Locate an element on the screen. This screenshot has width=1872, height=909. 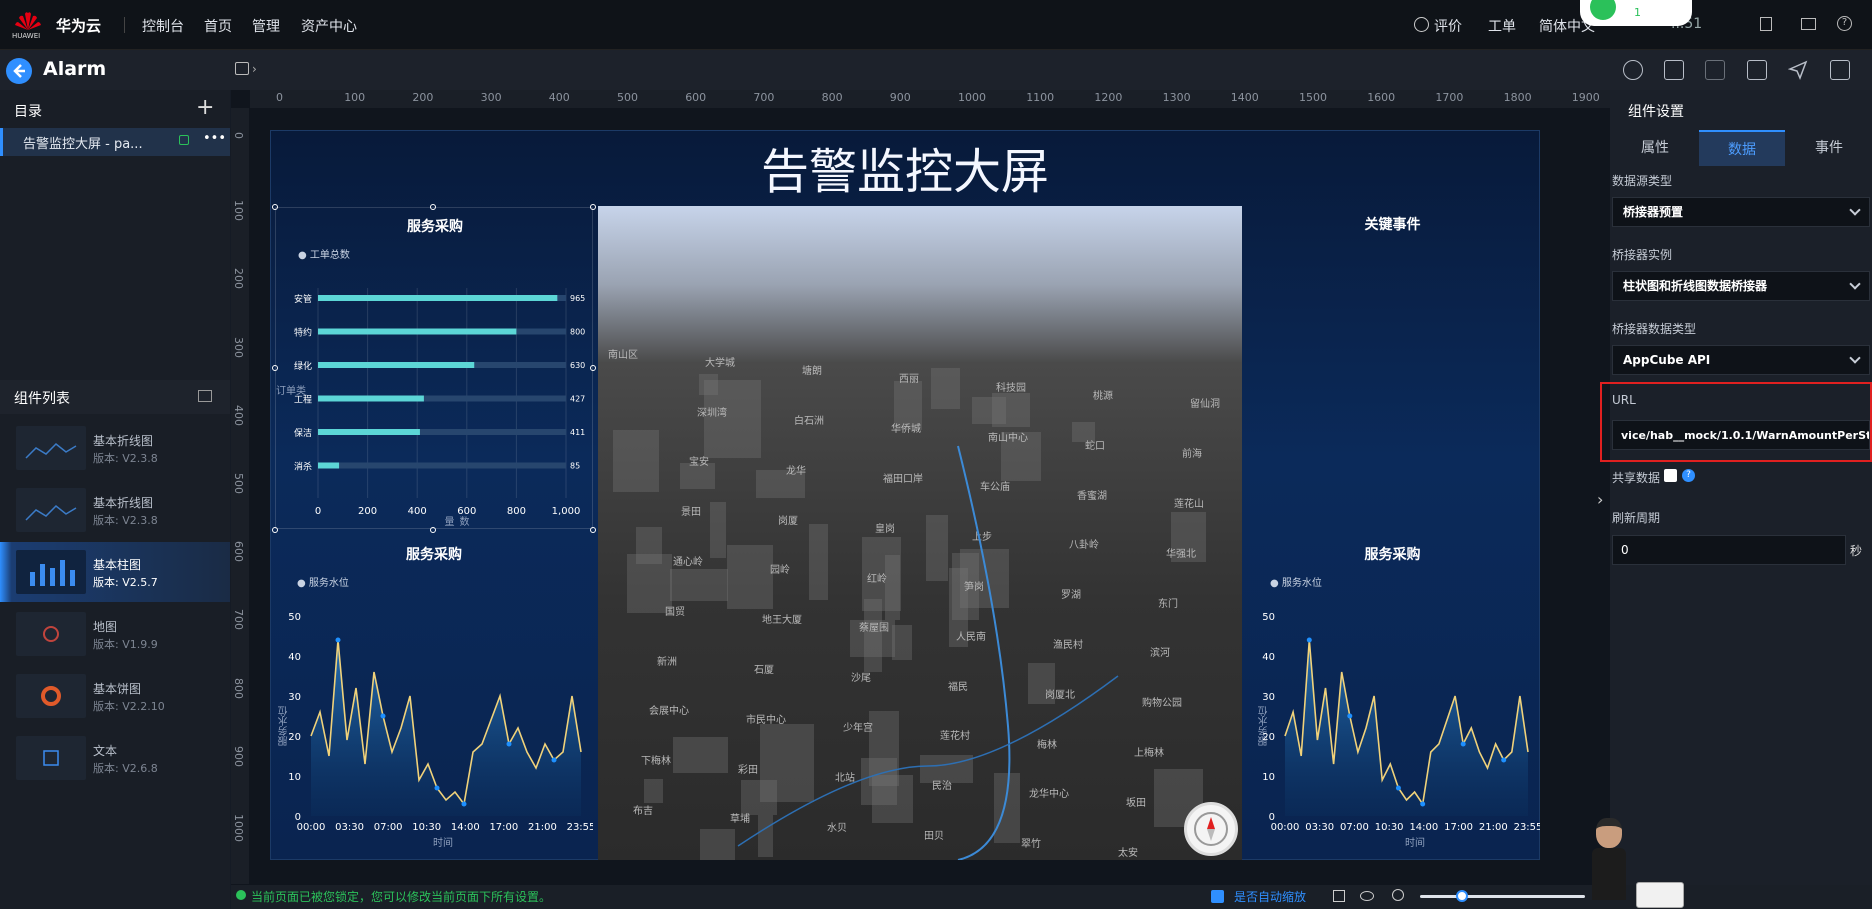
page-title: Alarm is located at coordinates (75, 69).